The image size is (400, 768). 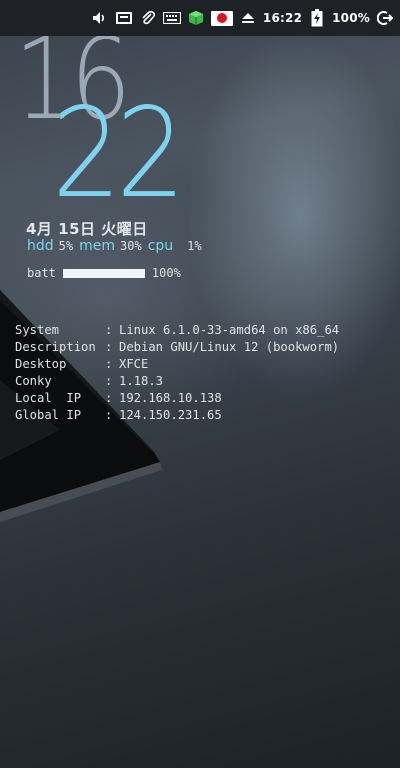 I want to click on eject-icon, so click(x=248, y=18).